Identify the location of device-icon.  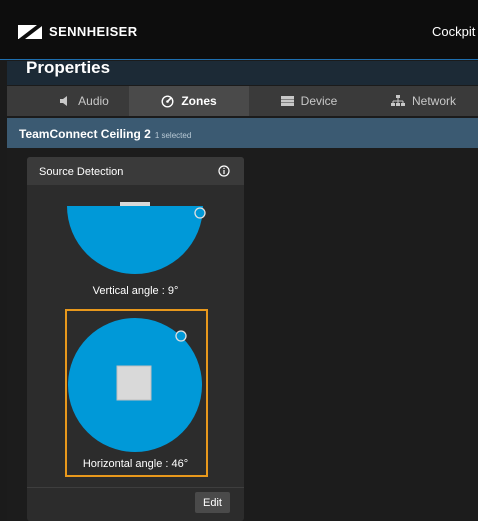
(287, 101).